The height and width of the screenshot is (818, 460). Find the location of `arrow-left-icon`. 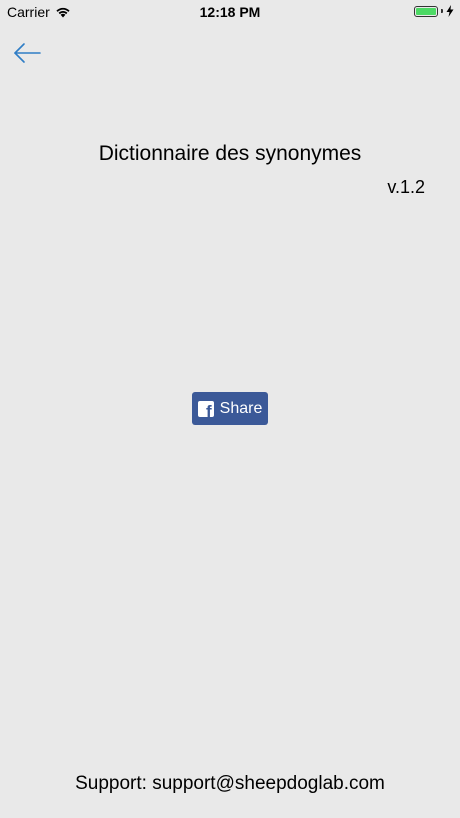

arrow-left-icon is located at coordinates (27, 53).